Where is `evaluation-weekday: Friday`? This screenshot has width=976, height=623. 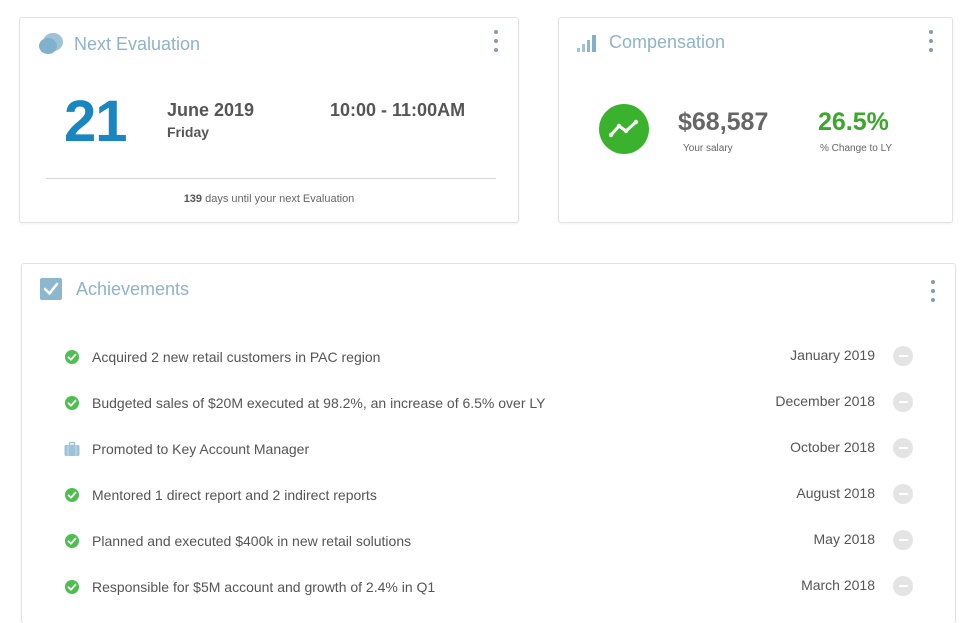 evaluation-weekday: Friday is located at coordinates (188, 132).